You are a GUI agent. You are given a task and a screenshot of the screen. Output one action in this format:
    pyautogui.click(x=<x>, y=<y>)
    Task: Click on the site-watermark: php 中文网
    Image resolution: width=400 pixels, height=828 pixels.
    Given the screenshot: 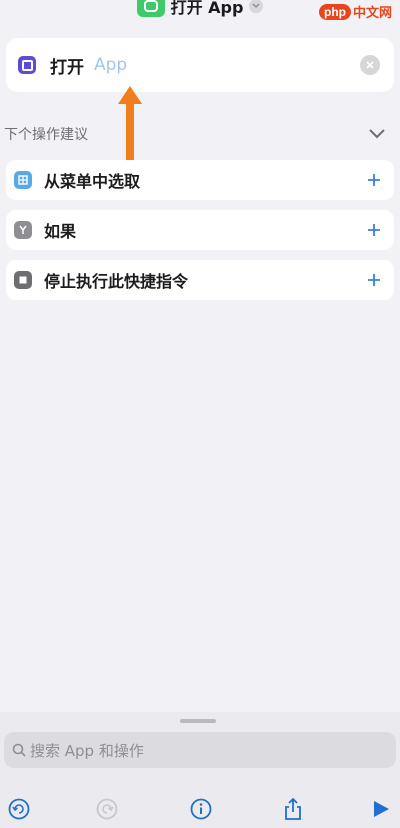 What is the action you would take?
    pyautogui.click(x=355, y=11)
    